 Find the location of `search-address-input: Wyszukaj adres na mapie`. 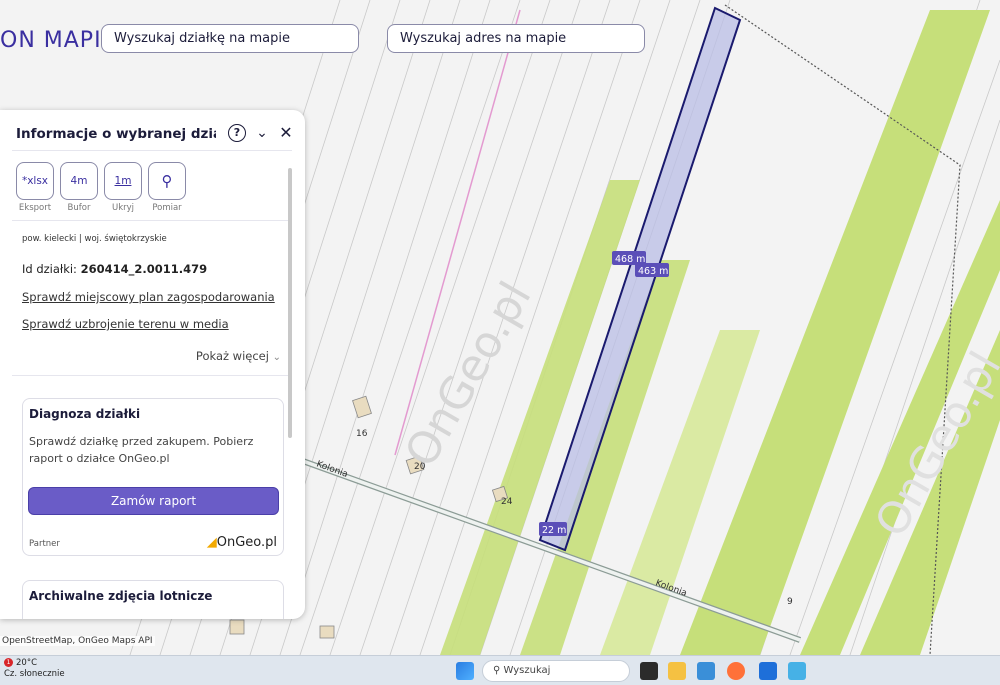

search-address-input: Wyszukaj adres na mapie is located at coordinates (516, 38).